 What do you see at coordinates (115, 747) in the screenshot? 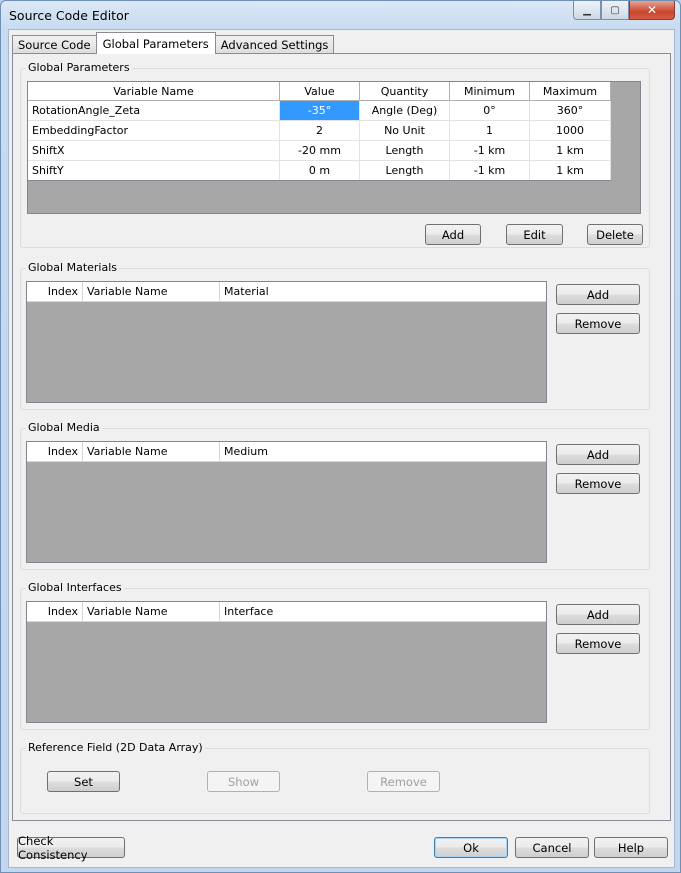
I see `reference-field-title: Reference Field (2D Data Array)` at bounding box center [115, 747].